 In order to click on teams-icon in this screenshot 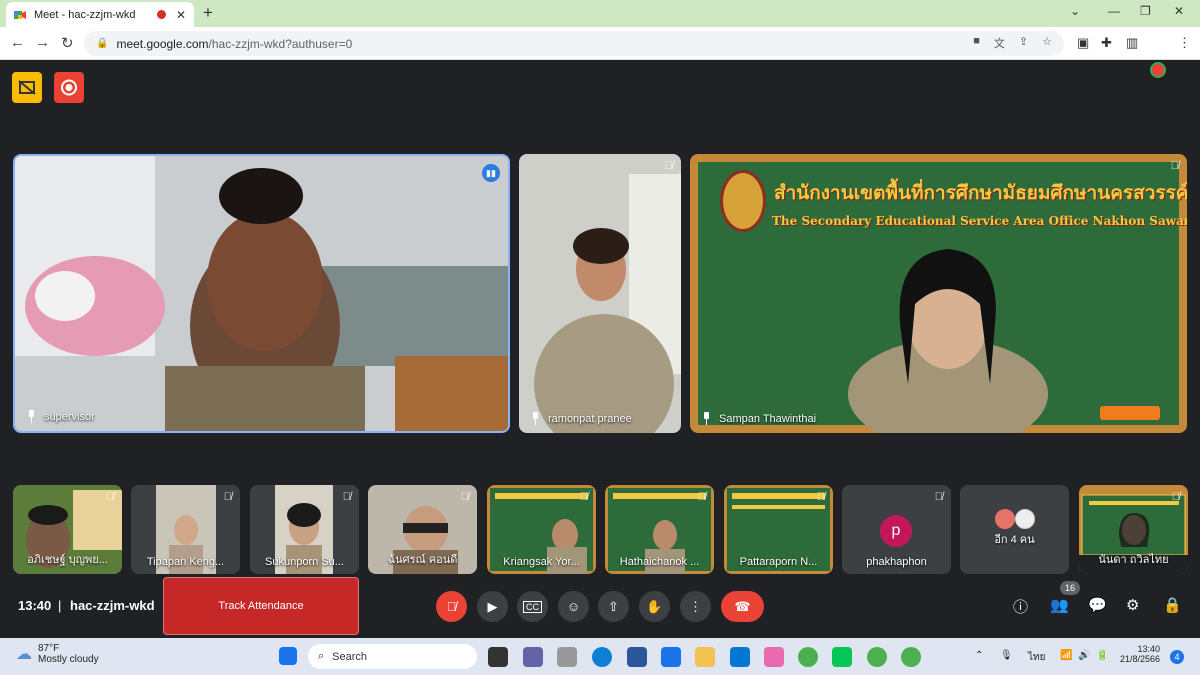, I will do `click(533, 657)`.